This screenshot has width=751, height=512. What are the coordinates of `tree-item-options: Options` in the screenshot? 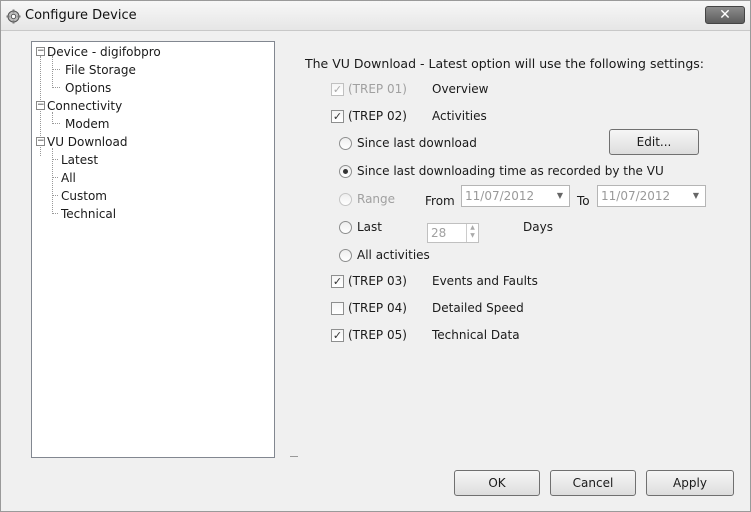 It's located at (88, 88).